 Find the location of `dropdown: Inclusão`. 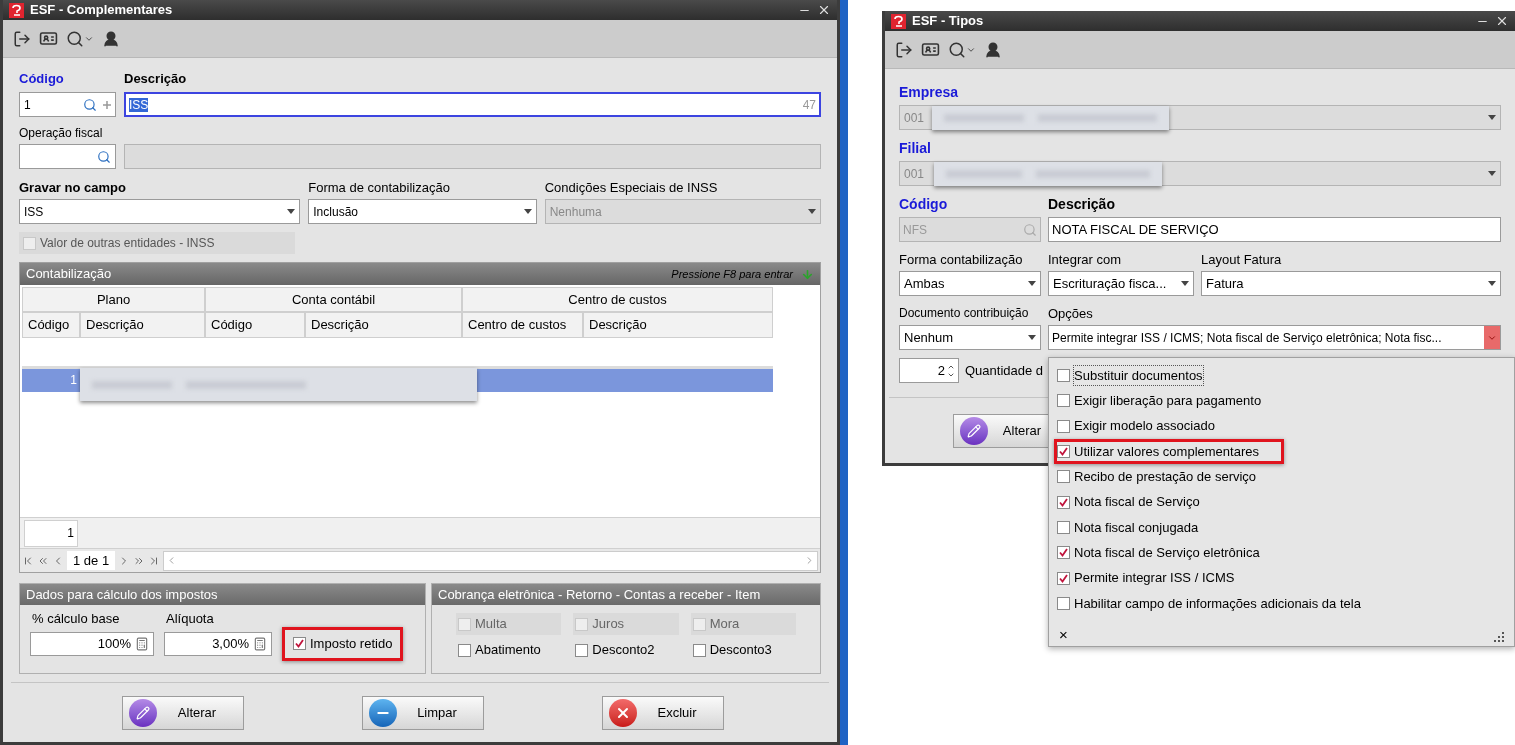

dropdown: Inclusão is located at coordinates (422, 211).